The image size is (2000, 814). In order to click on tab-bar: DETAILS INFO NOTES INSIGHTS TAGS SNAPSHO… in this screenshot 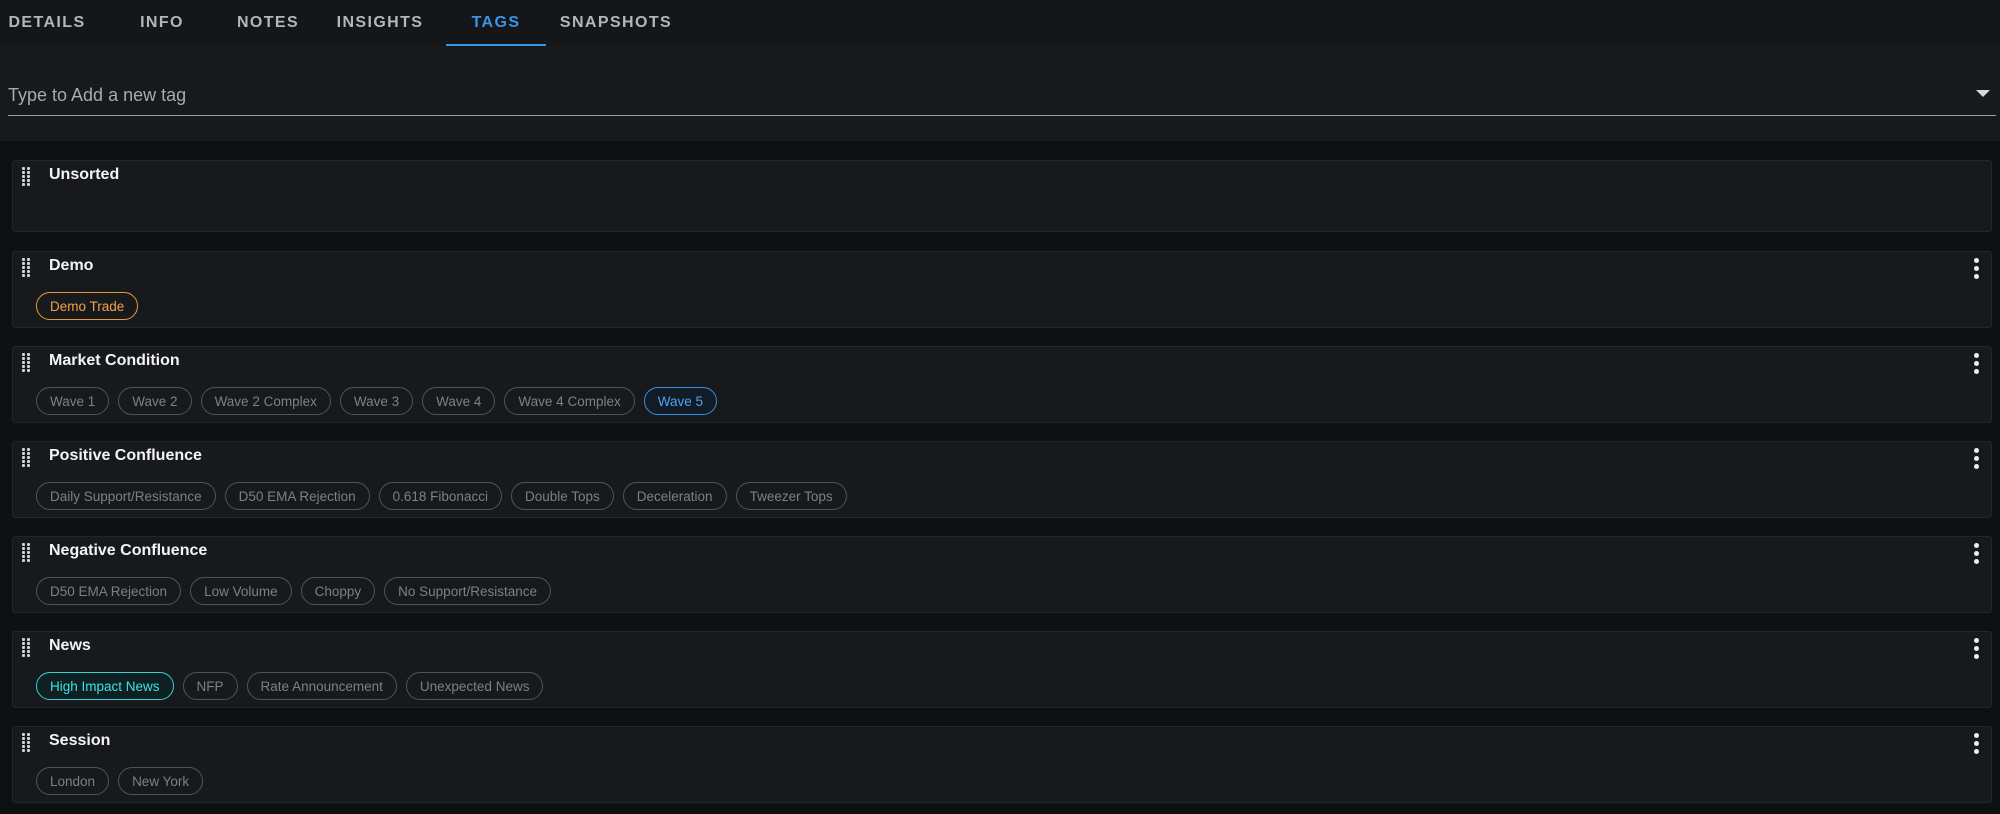, I will do `click(1000, 23)`.